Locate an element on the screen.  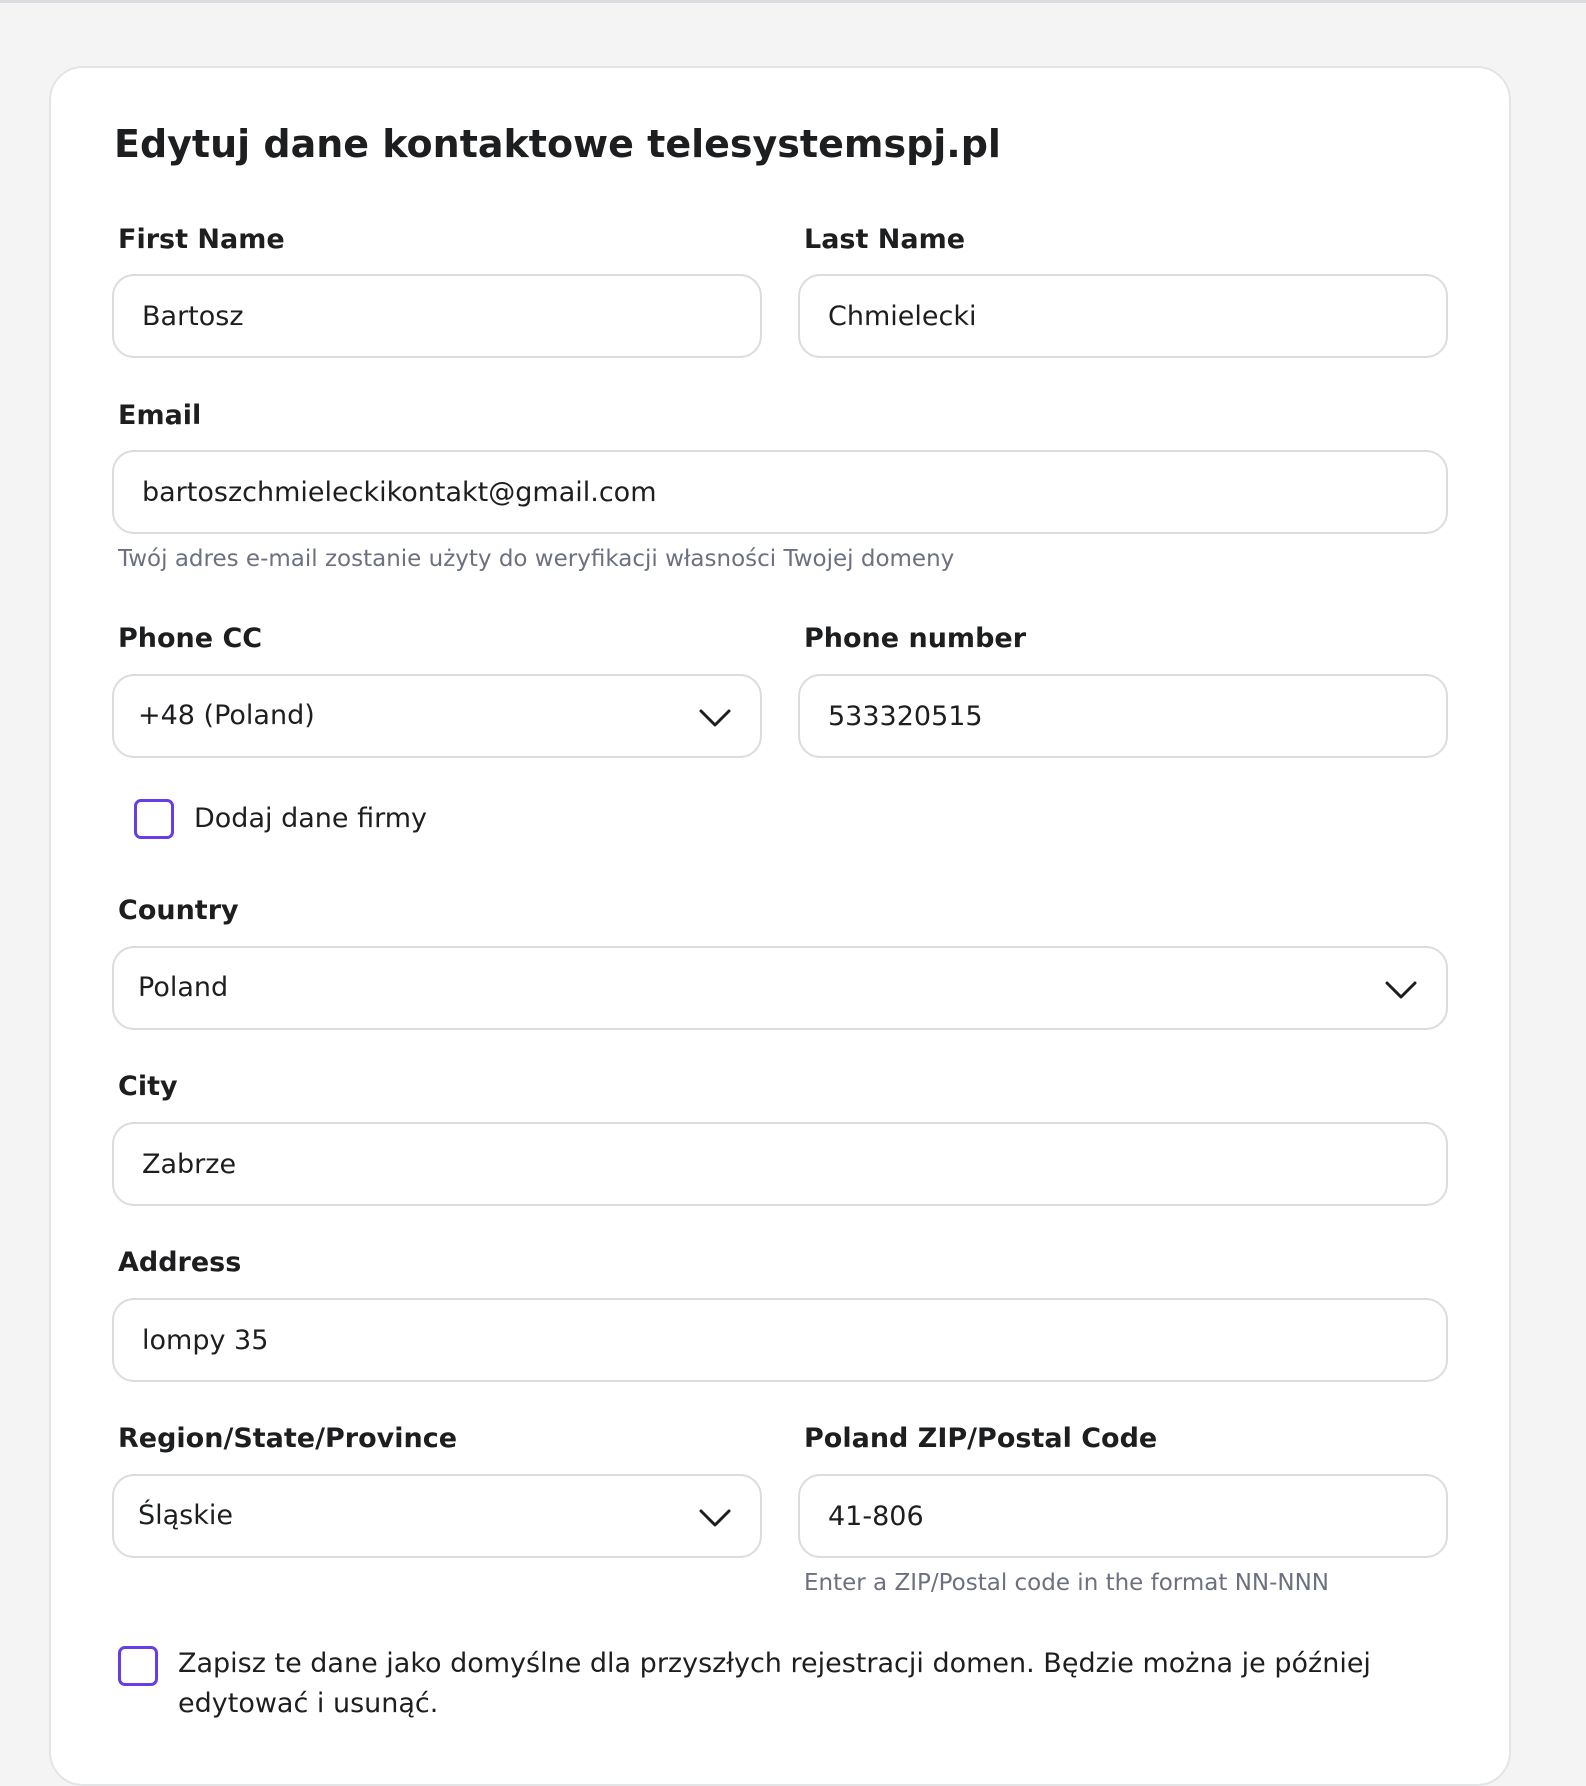
country-label: Country is located at coordinates (178, 910).